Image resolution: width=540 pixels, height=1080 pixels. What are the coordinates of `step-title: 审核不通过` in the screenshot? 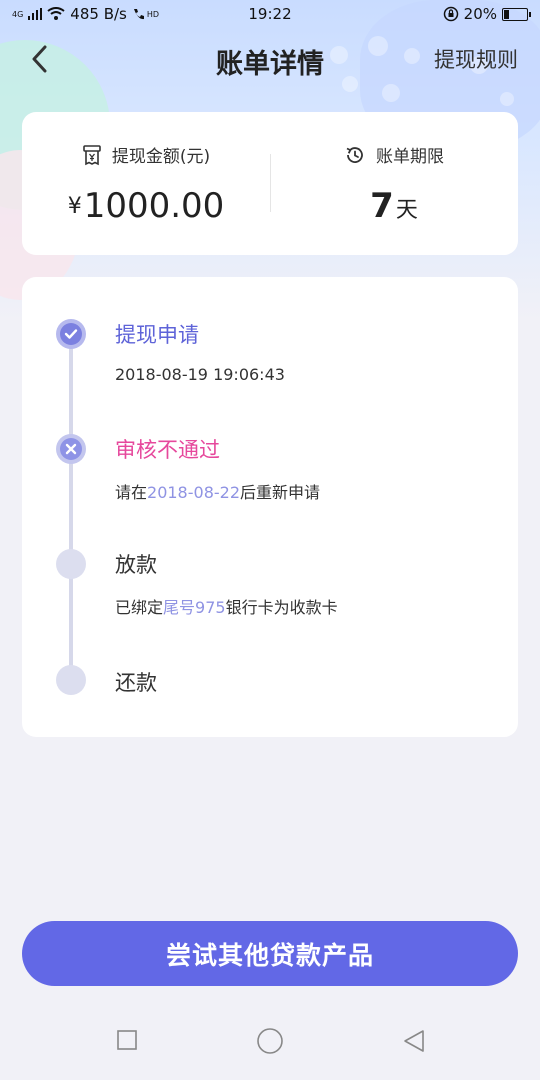 It's located at (167, 450).